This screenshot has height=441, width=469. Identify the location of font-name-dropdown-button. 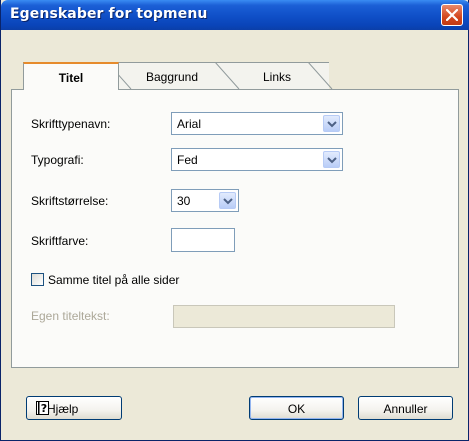
(331, 123).